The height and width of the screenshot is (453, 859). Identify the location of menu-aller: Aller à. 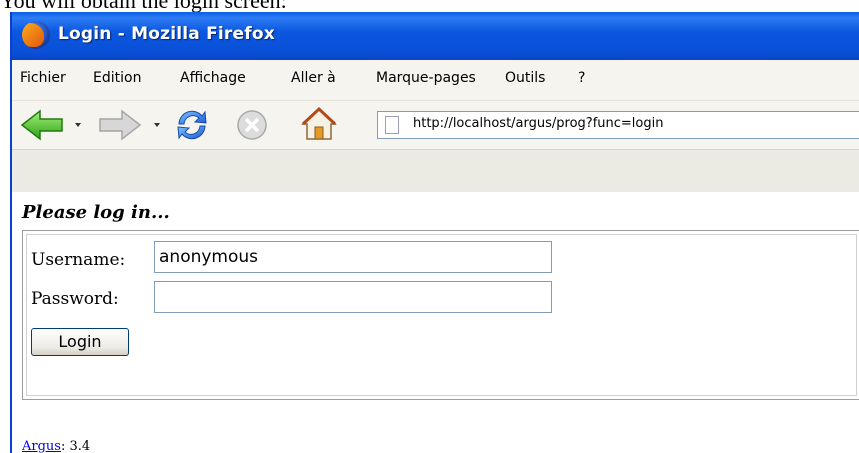
(313, 78).